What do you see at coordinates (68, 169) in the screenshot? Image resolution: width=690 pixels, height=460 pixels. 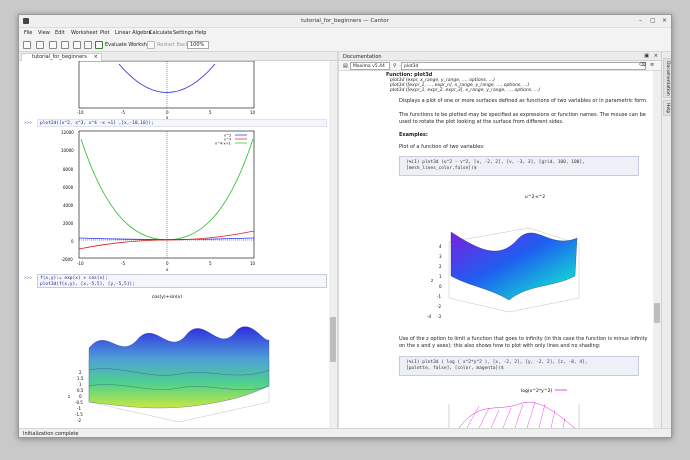 I see `tick-label: 8000` at bounding box center [68, 169].